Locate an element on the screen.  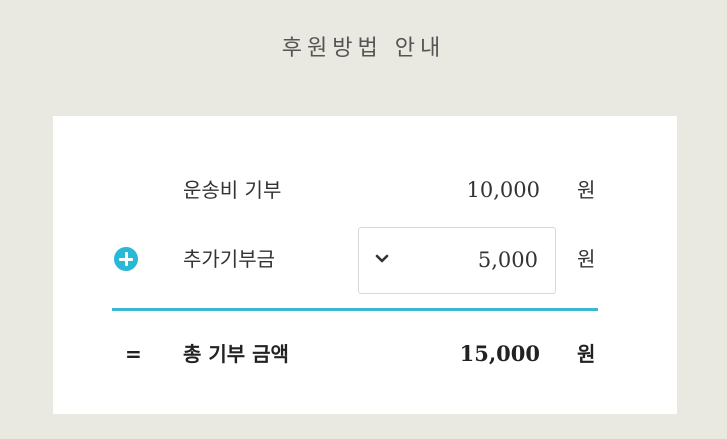
page-title: 후원방법 안내 is located at coordinates (363, 48).